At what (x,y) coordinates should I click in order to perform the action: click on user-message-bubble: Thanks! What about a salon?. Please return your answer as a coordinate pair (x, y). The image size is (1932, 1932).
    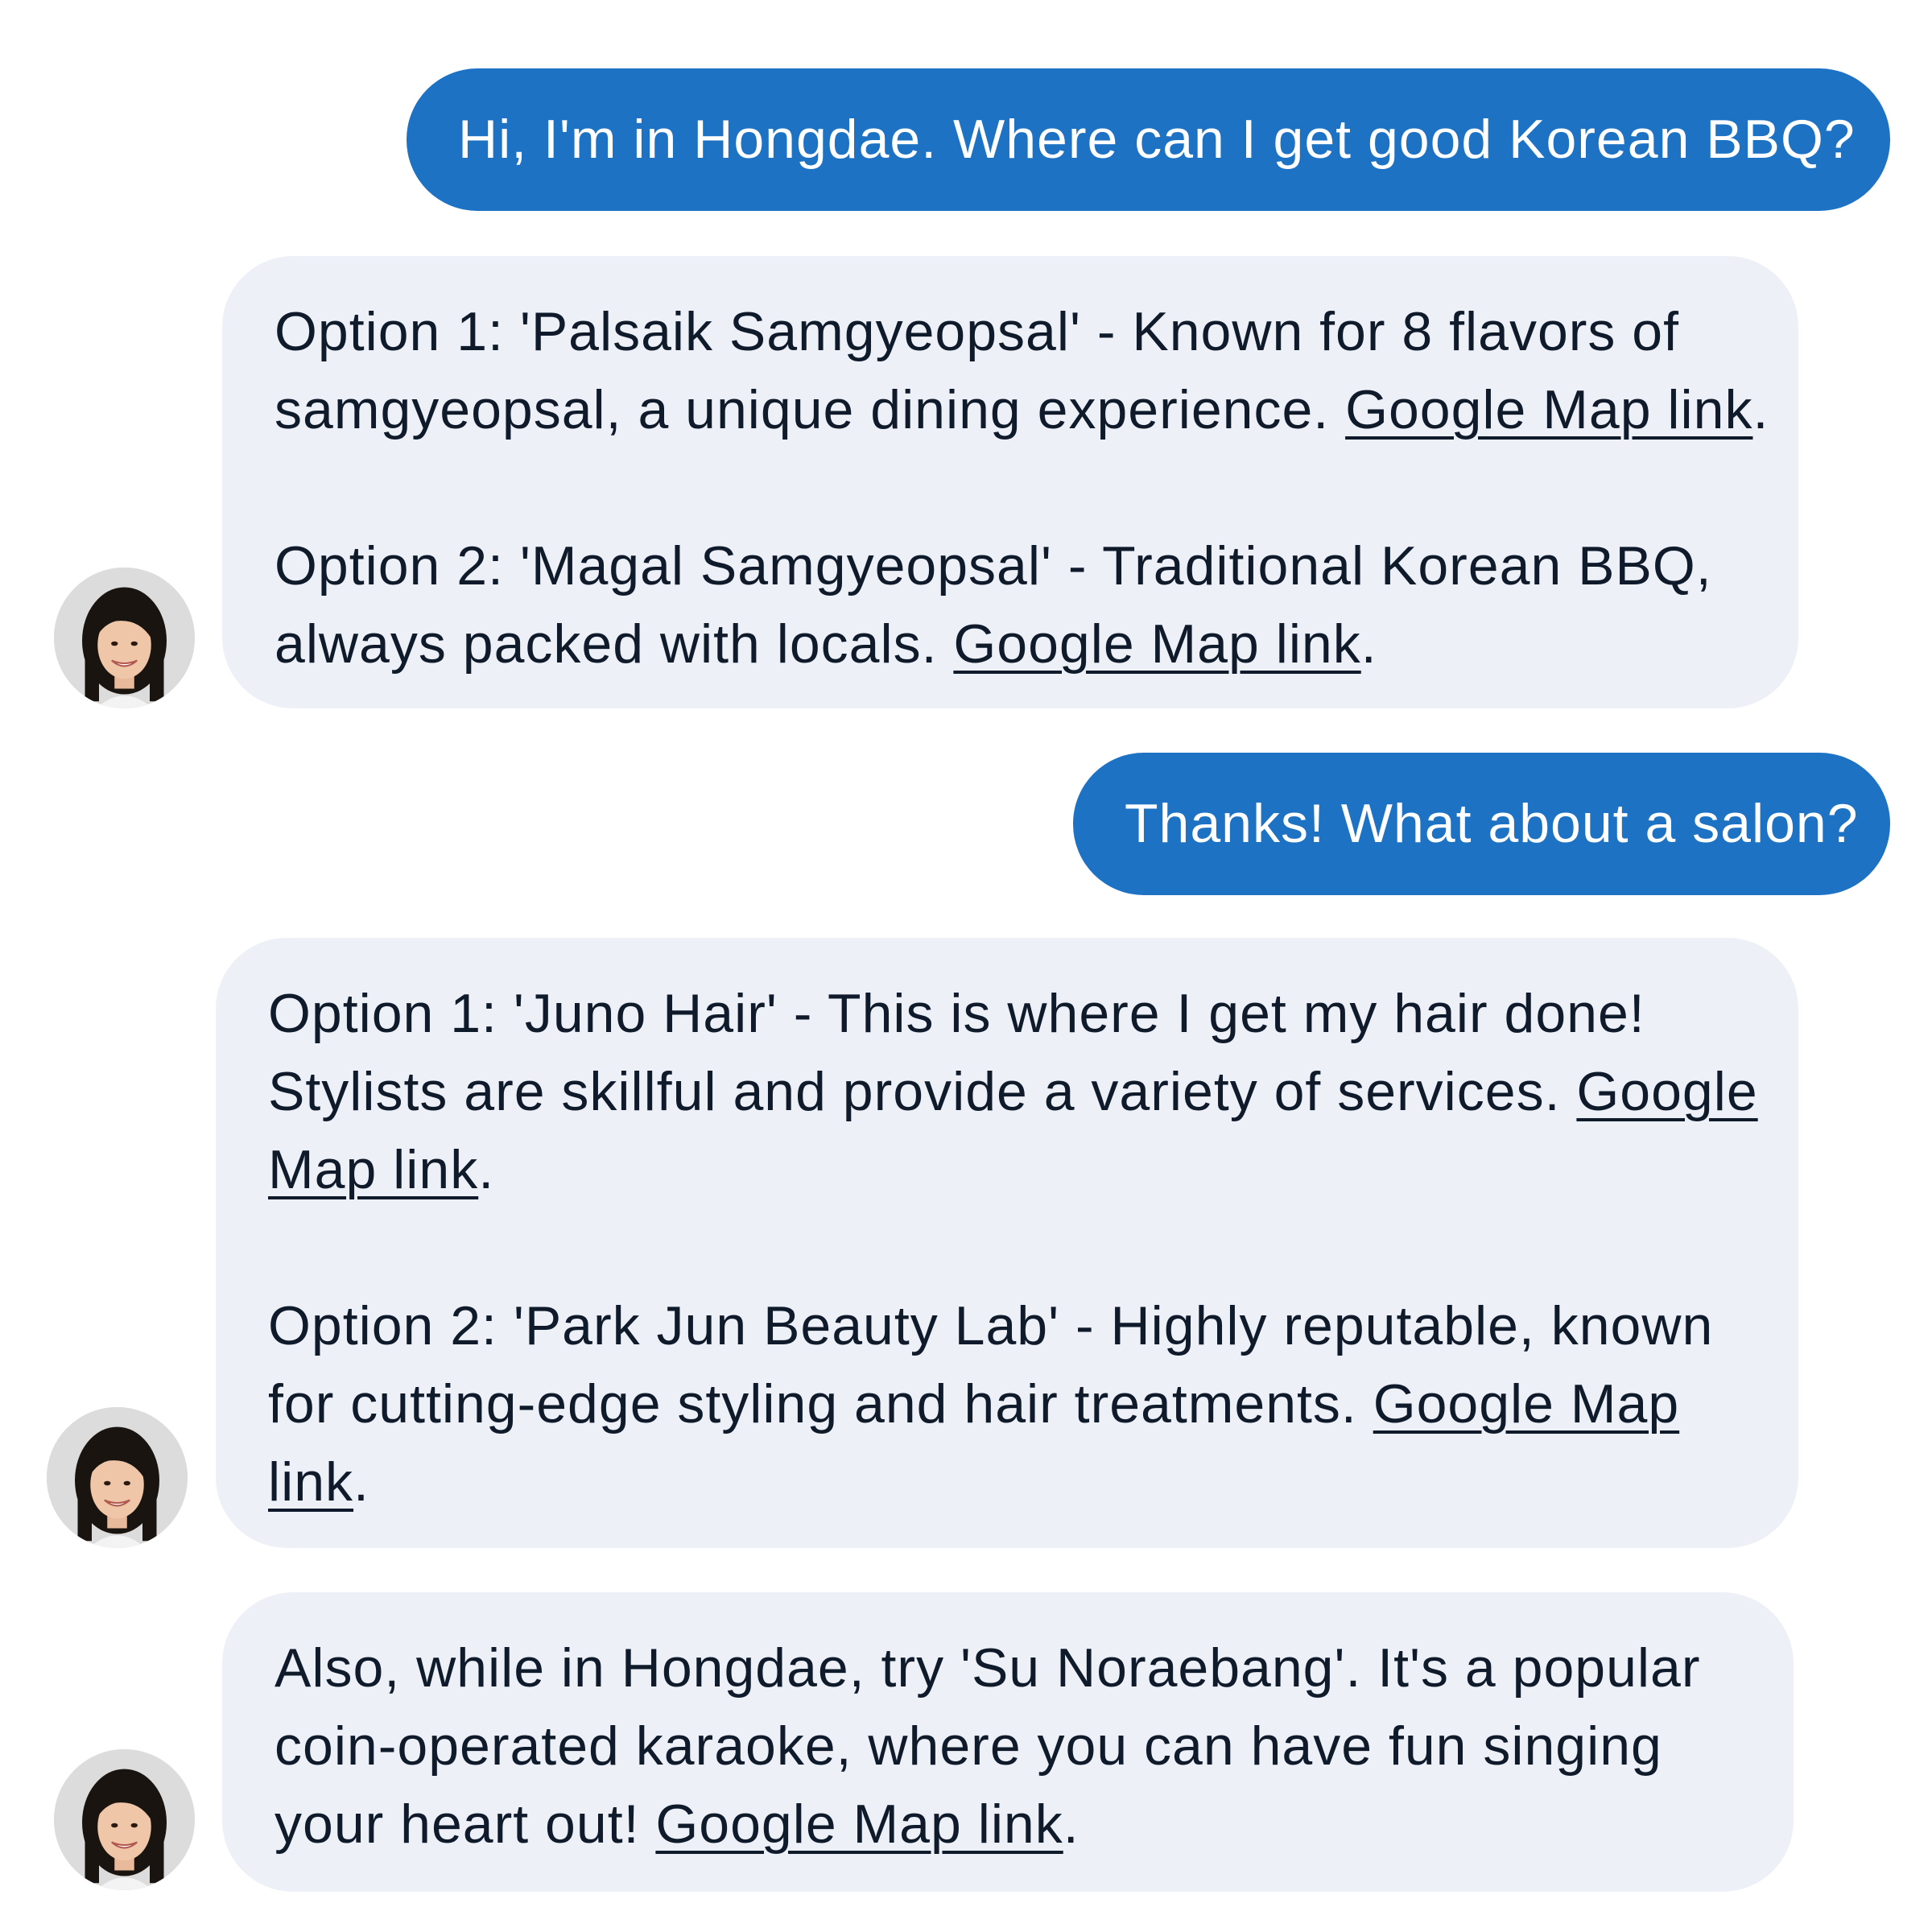
    Looking at the image, I should click on (1481, 824).